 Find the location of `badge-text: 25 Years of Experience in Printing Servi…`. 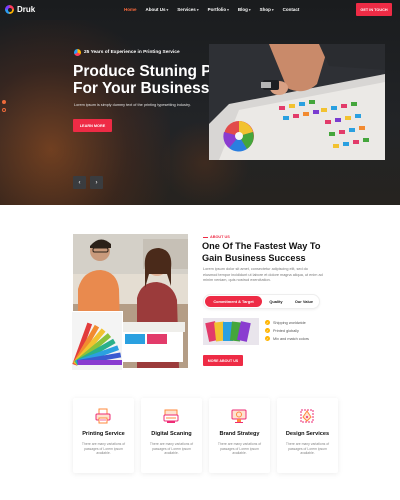

badge-text: 25 Years of Experience in Printing Servi… is located at coordinates (132, 52).